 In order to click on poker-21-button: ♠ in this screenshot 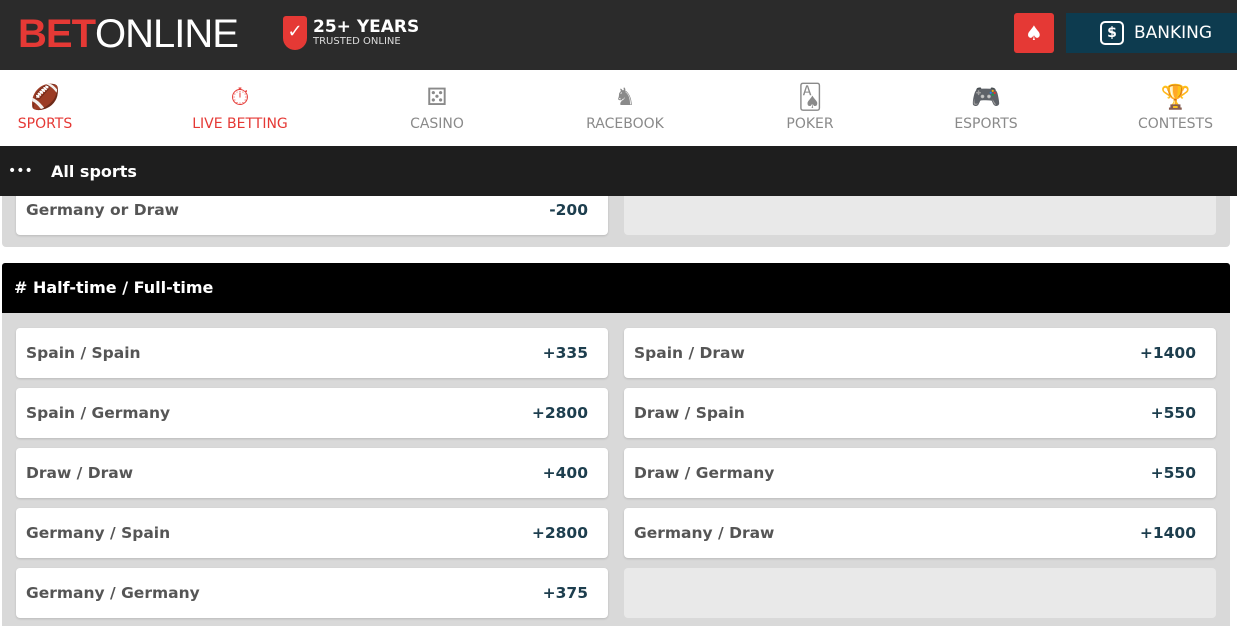, I will do `click(1034, 33)`.